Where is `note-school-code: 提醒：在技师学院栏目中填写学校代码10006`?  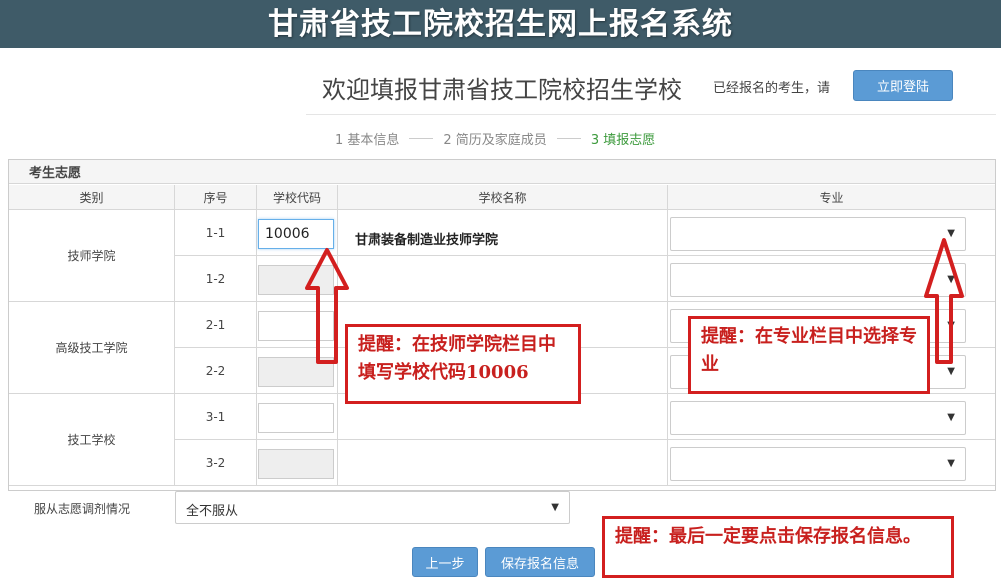
note-school-code: 提醒：在技师学院栏目中填写学校代码10006 is located at coordinates (463, 364).